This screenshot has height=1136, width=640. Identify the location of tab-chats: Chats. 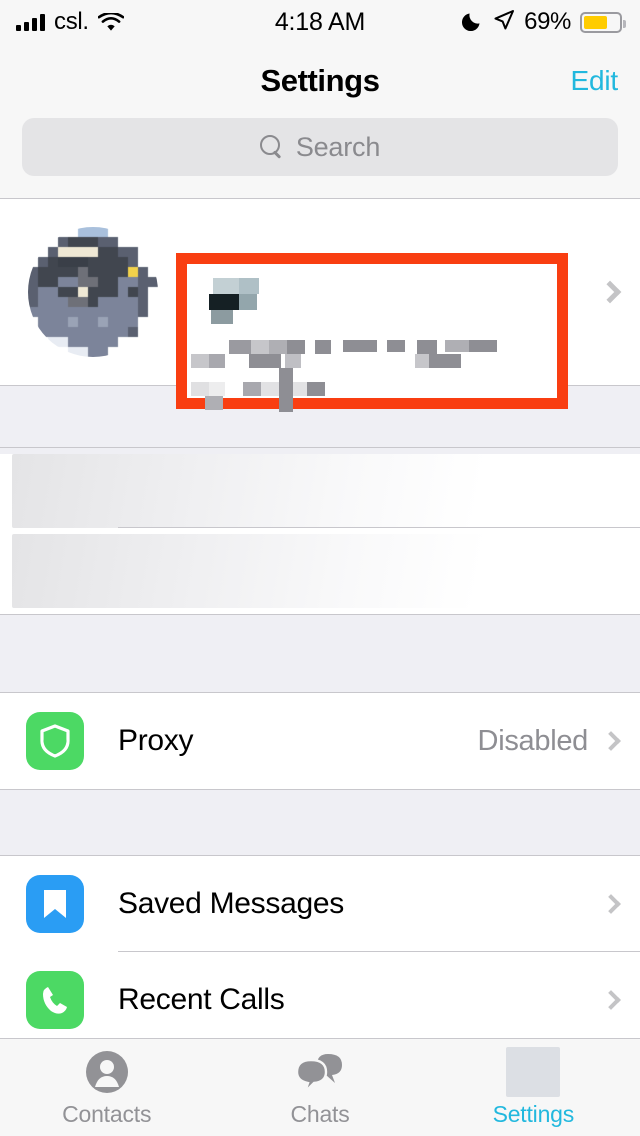
(319, 1087).